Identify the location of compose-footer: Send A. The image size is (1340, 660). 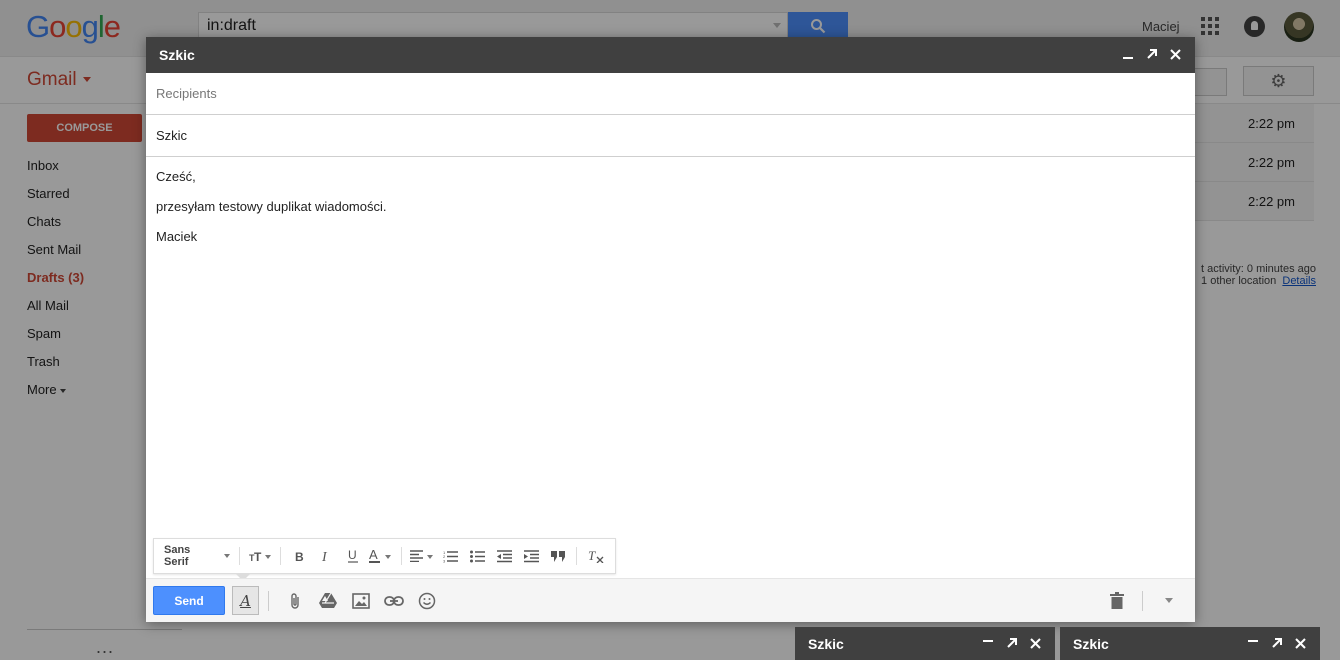
(670, 600).